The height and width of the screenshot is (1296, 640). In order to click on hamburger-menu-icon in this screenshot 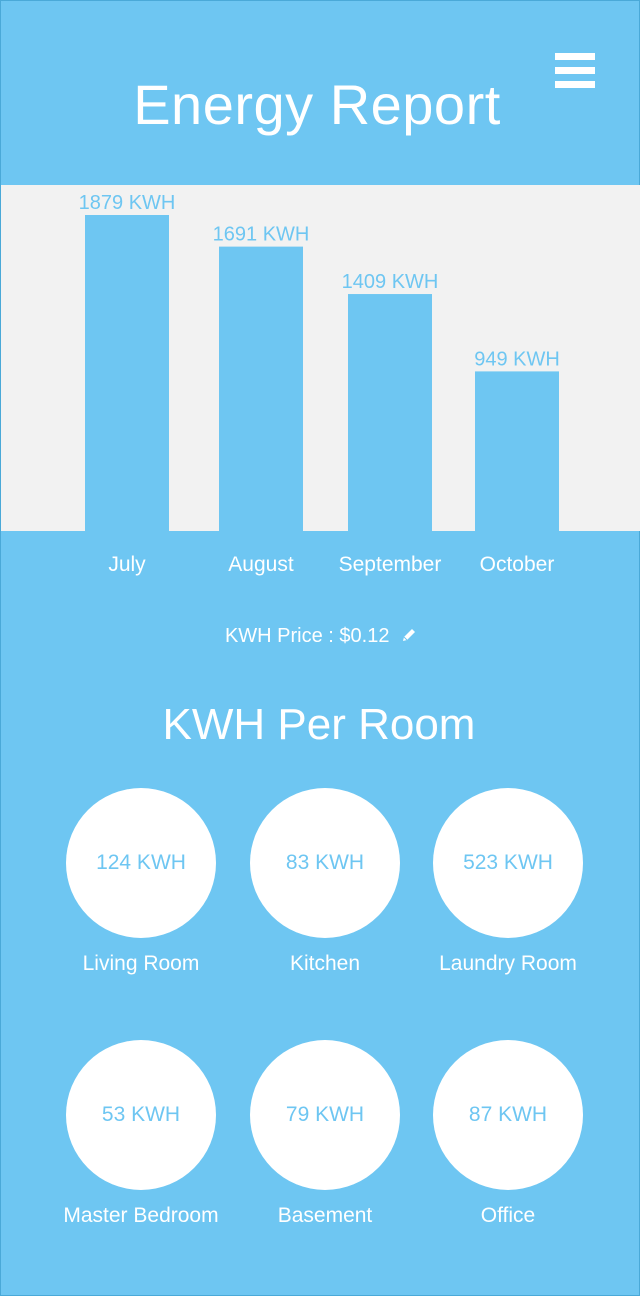, I will do `click(575, 71)`.